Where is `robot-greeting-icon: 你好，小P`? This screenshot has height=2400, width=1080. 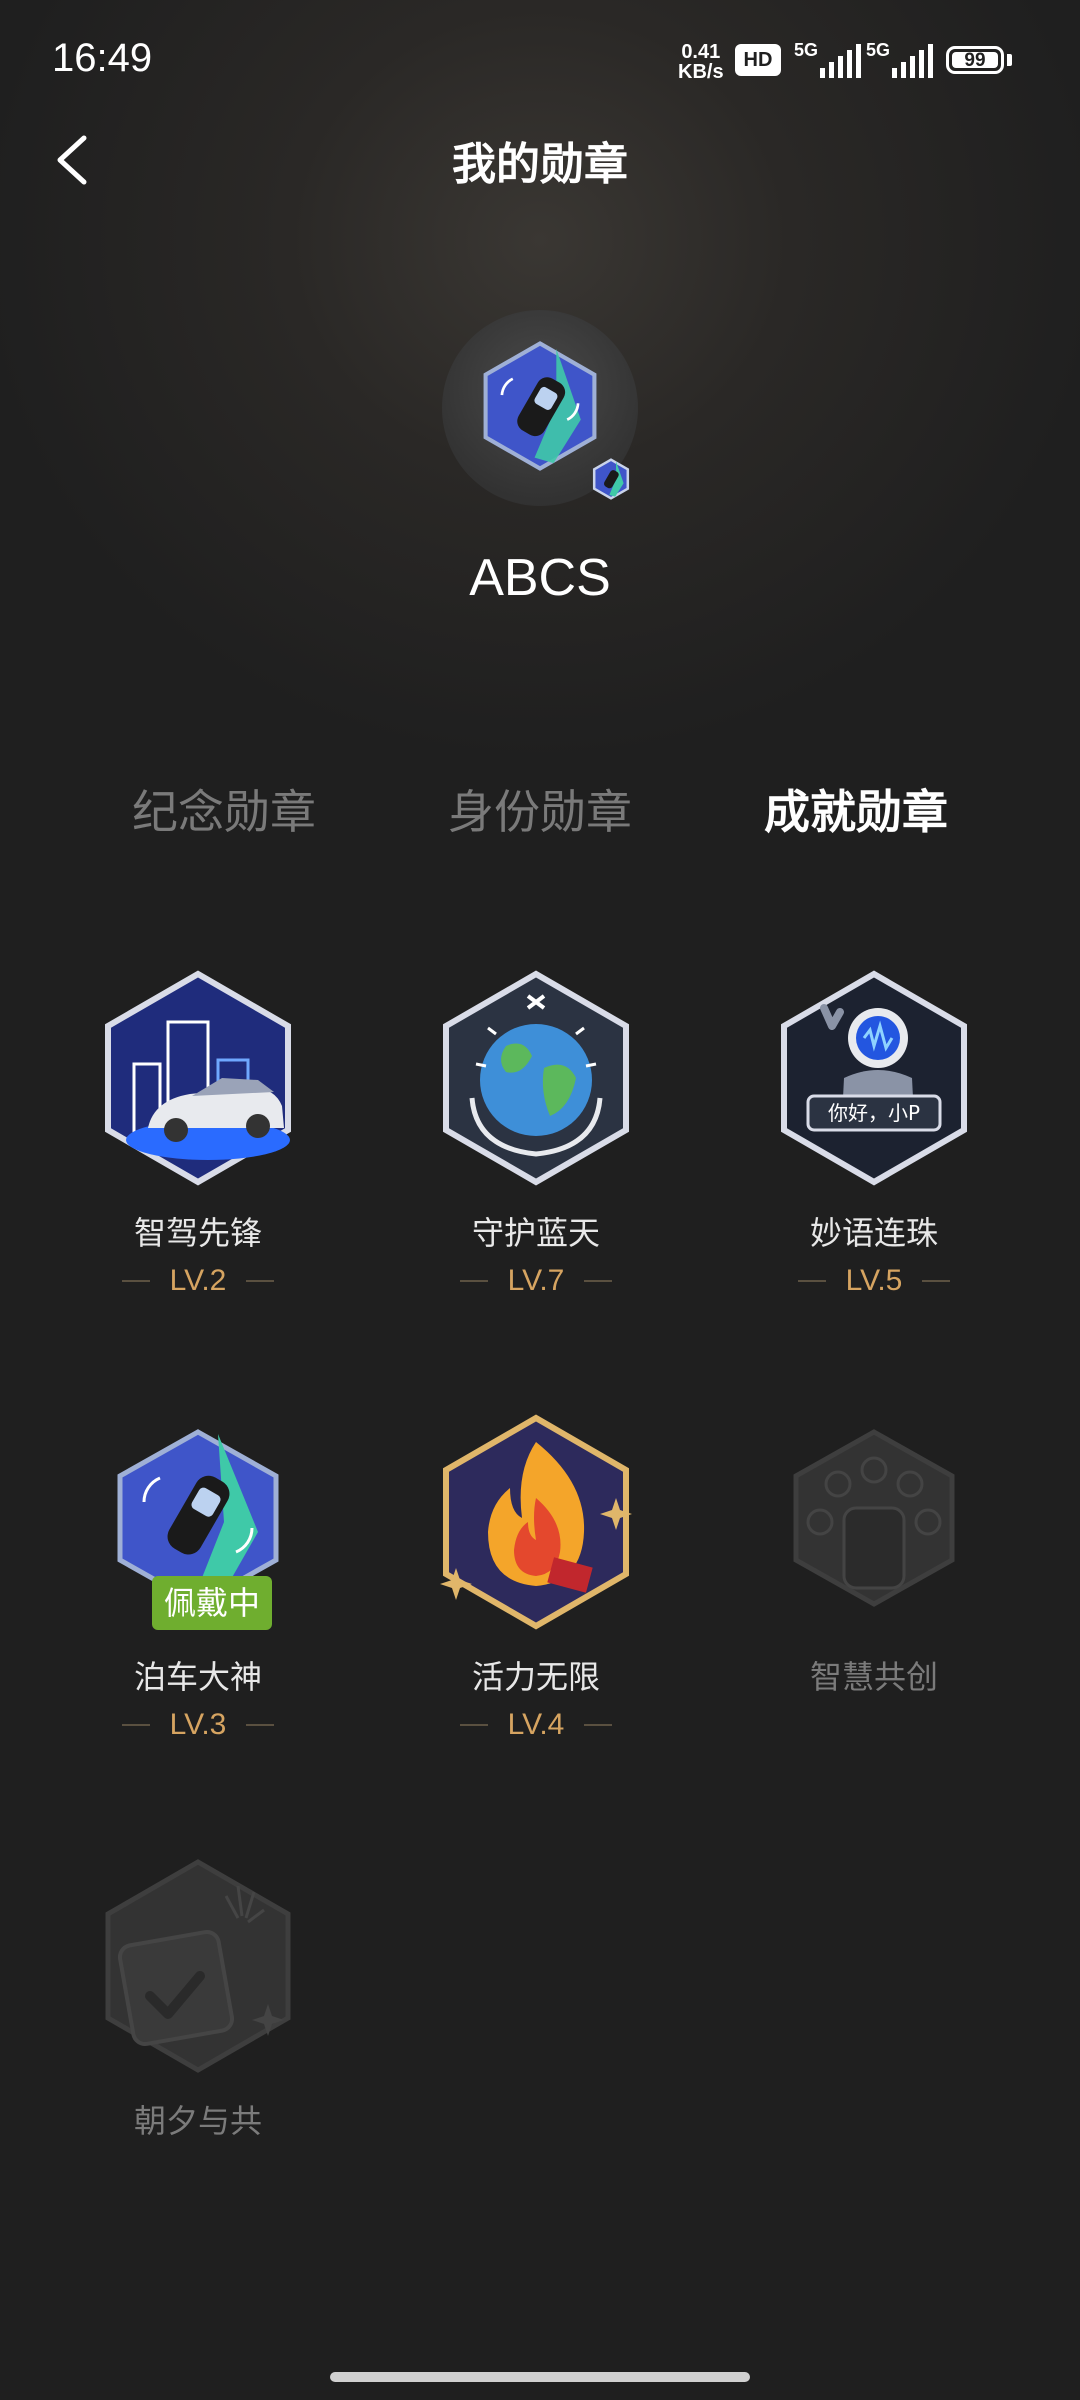
robot-greeting-icon: 你好，小P is located at coordinates (874, 1078).